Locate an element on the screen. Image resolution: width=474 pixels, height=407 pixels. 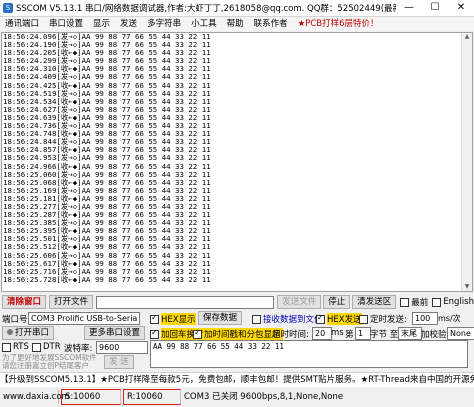
menu-display: 显示 is located at coordinates (101, 24).